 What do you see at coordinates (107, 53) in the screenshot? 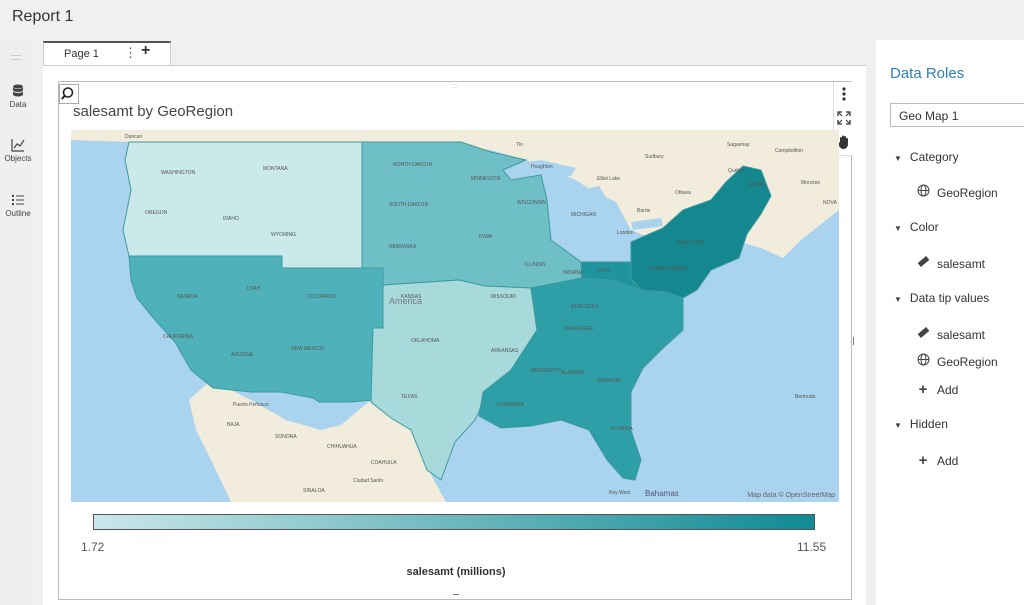
I see `tab-page-1: Page 1 ⋮` at bounding box center [107, 53].